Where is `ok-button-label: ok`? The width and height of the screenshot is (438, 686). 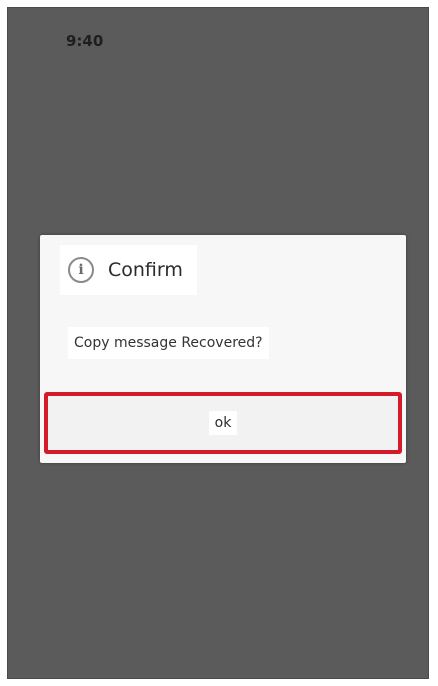 ok-button-label: ok is located at coordinates (223, 423).